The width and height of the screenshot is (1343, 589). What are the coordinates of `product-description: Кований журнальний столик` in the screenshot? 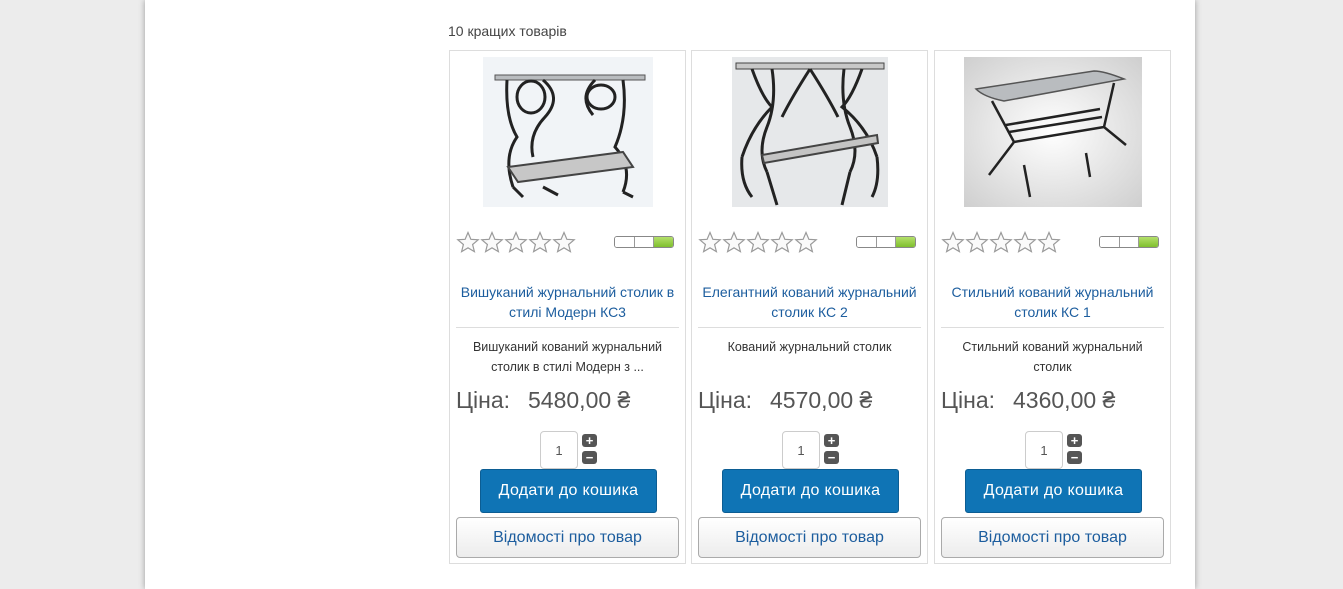 It's located at (809, 347).